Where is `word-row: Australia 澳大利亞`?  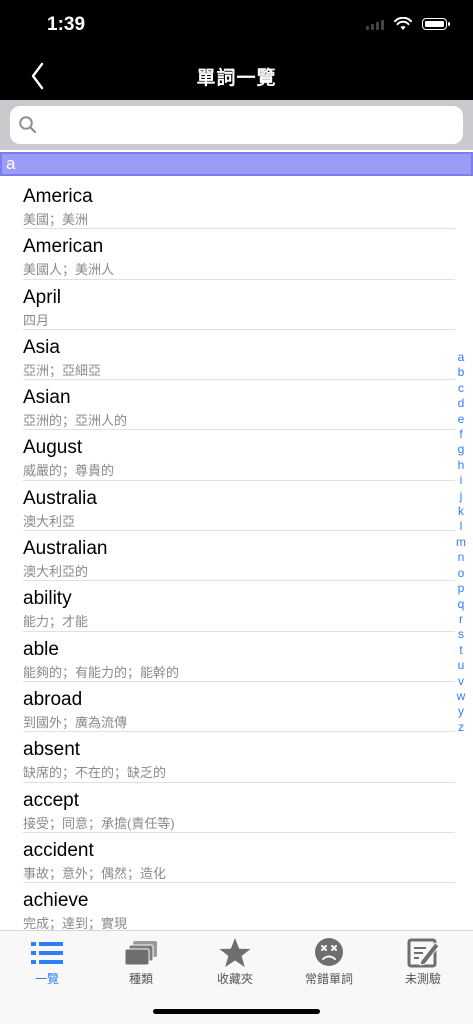
word-row: Australia 澳大利亞 is located at coordinates (239, 506).